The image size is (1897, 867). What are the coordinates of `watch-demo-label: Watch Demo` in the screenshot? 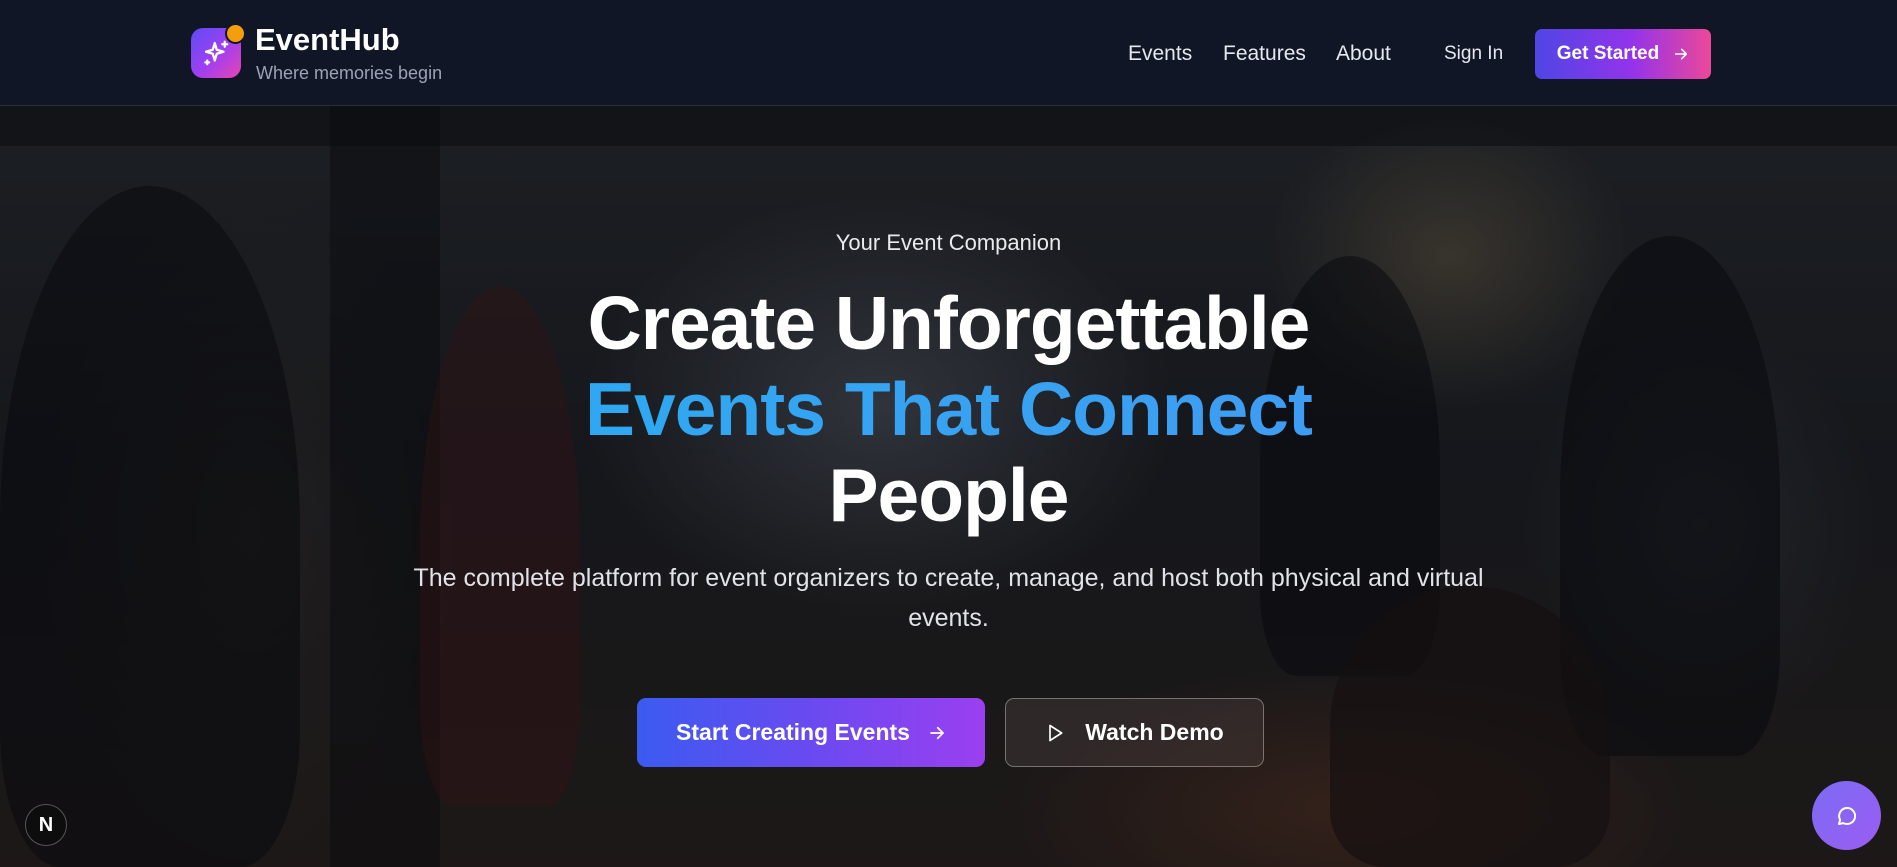 It's located at (1154, 732).